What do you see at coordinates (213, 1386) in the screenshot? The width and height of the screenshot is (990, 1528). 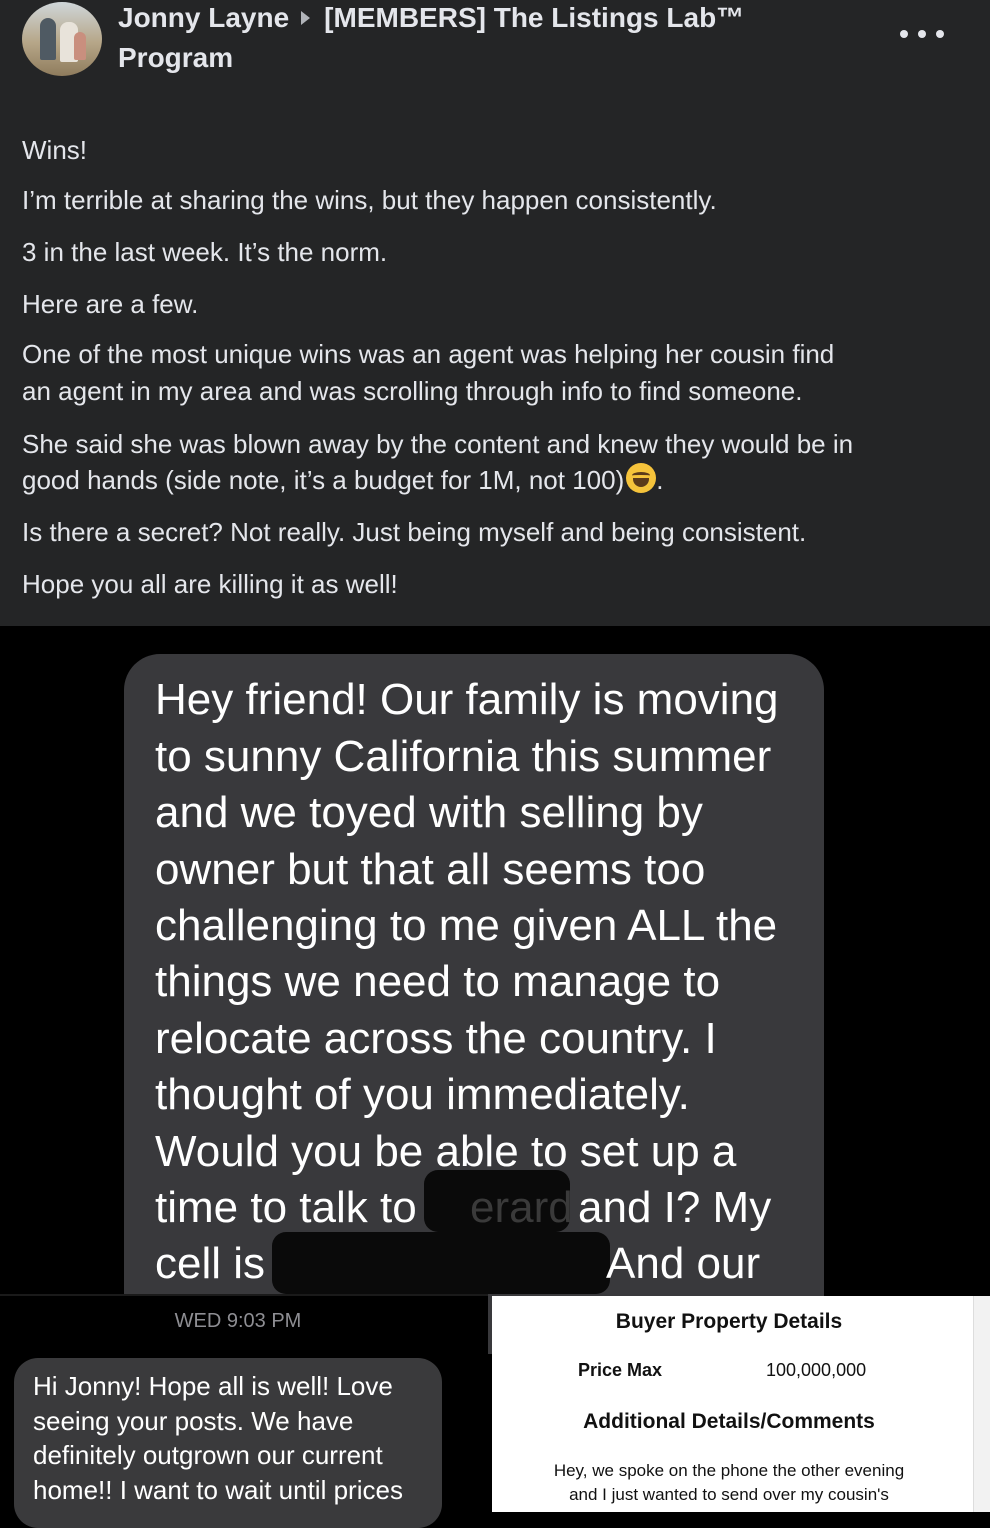 I see `message-line: Hi Jonny! Hope all is well! Love` at bounding box center [213, 1386].